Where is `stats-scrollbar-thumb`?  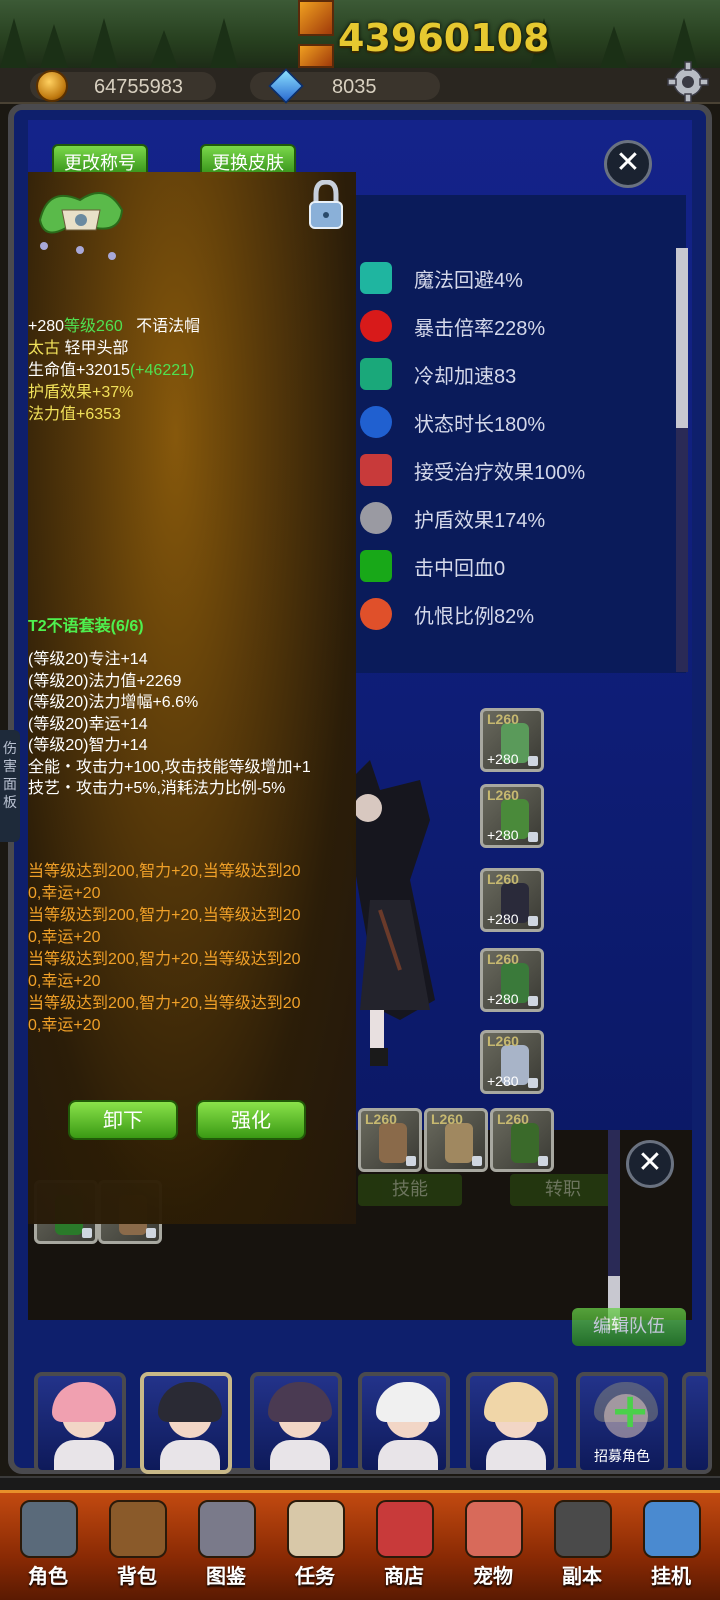
stats-scrollbar-thumb is located at coordinates (682, 338).